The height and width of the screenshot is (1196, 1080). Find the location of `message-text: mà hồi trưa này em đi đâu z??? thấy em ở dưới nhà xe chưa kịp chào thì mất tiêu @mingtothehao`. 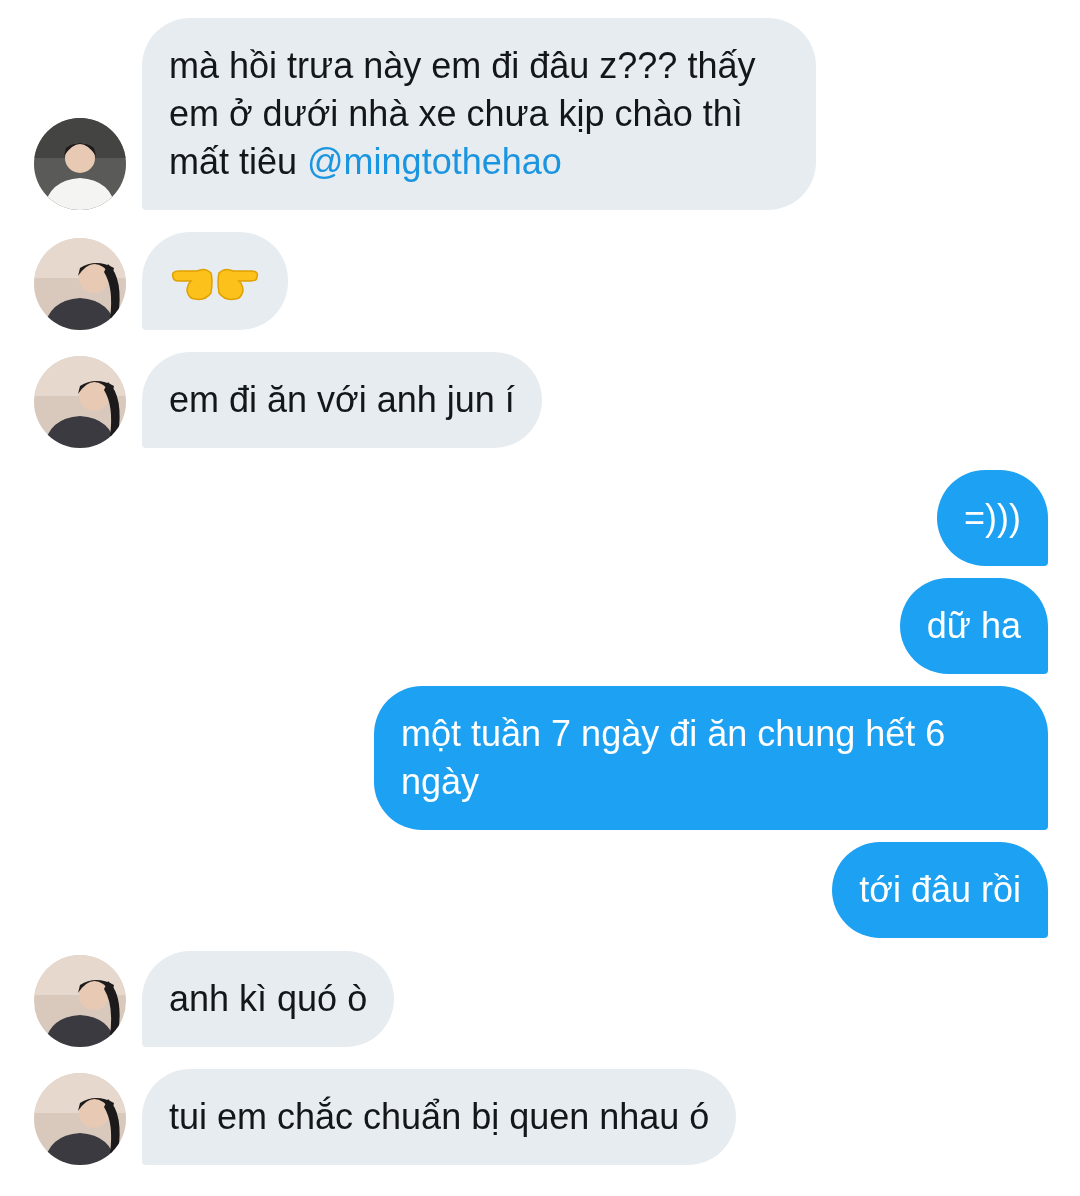

message-text: mà hồi trưa này em đi đâu z??? thấy em ở dưới nhà xe chưa kịp chào thì mất tiêu @mingtothehao is located at coordinates (462, 113).